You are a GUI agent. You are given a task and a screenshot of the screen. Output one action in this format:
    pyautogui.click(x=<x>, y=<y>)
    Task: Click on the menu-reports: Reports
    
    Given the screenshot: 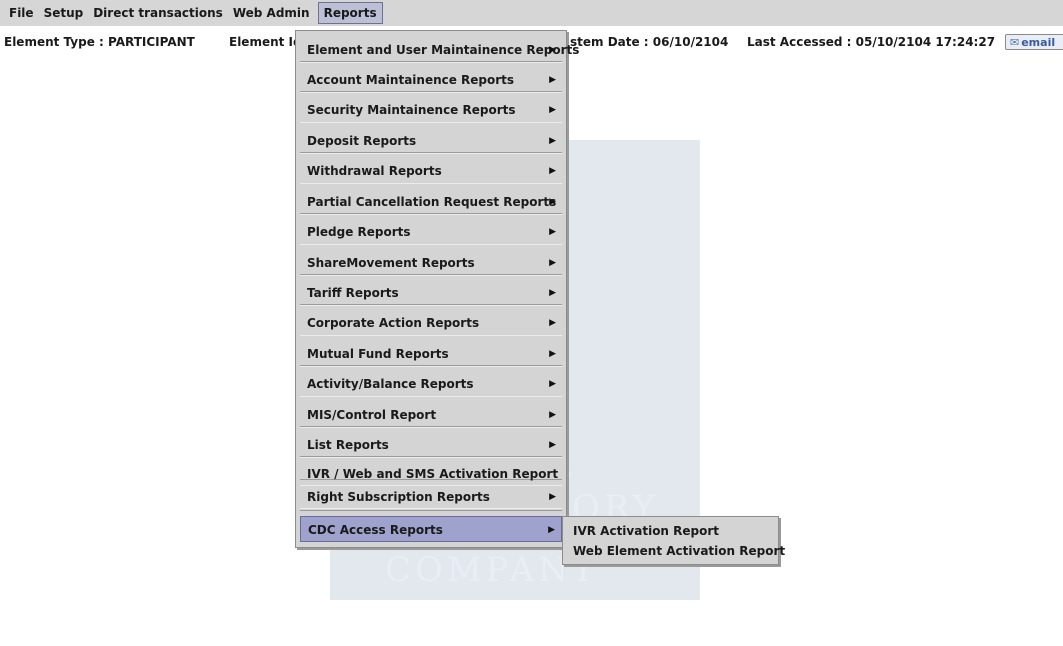 What is the action you would take?
    pyautogui.click(x=350, y=13)
    